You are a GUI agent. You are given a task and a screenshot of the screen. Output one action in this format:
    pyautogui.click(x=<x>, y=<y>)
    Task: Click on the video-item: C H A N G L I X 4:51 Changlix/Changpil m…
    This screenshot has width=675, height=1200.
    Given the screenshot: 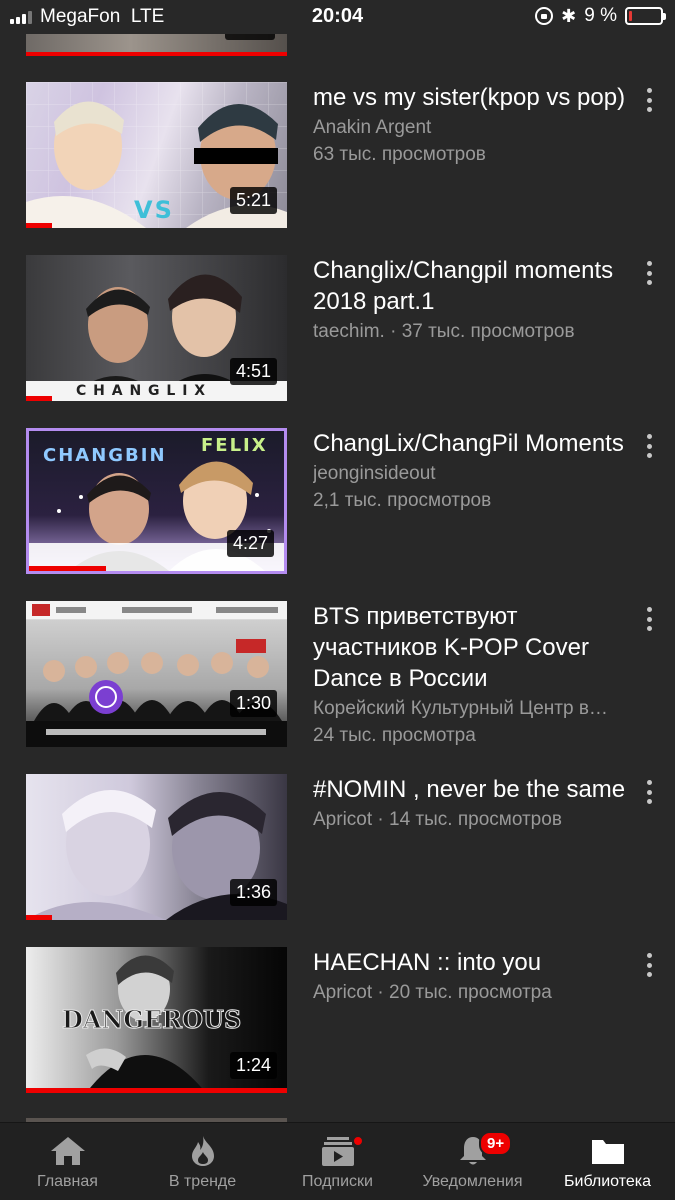 What is the action you would take?
    pyautogui.click(x=337, y=329)
    